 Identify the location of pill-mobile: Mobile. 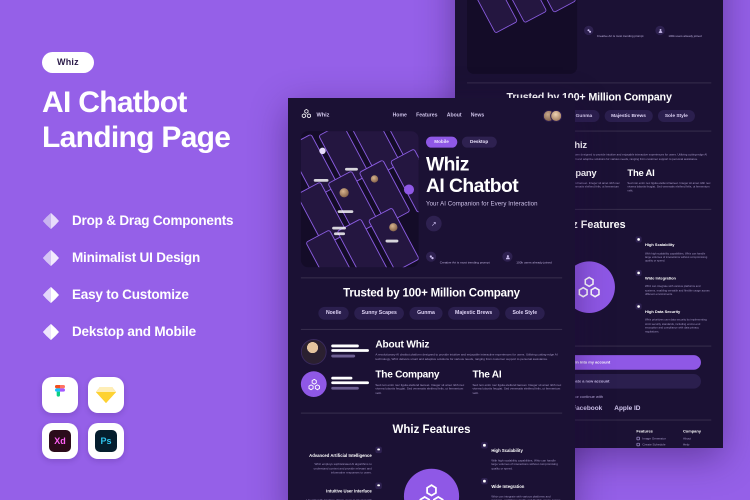
(442, 142).